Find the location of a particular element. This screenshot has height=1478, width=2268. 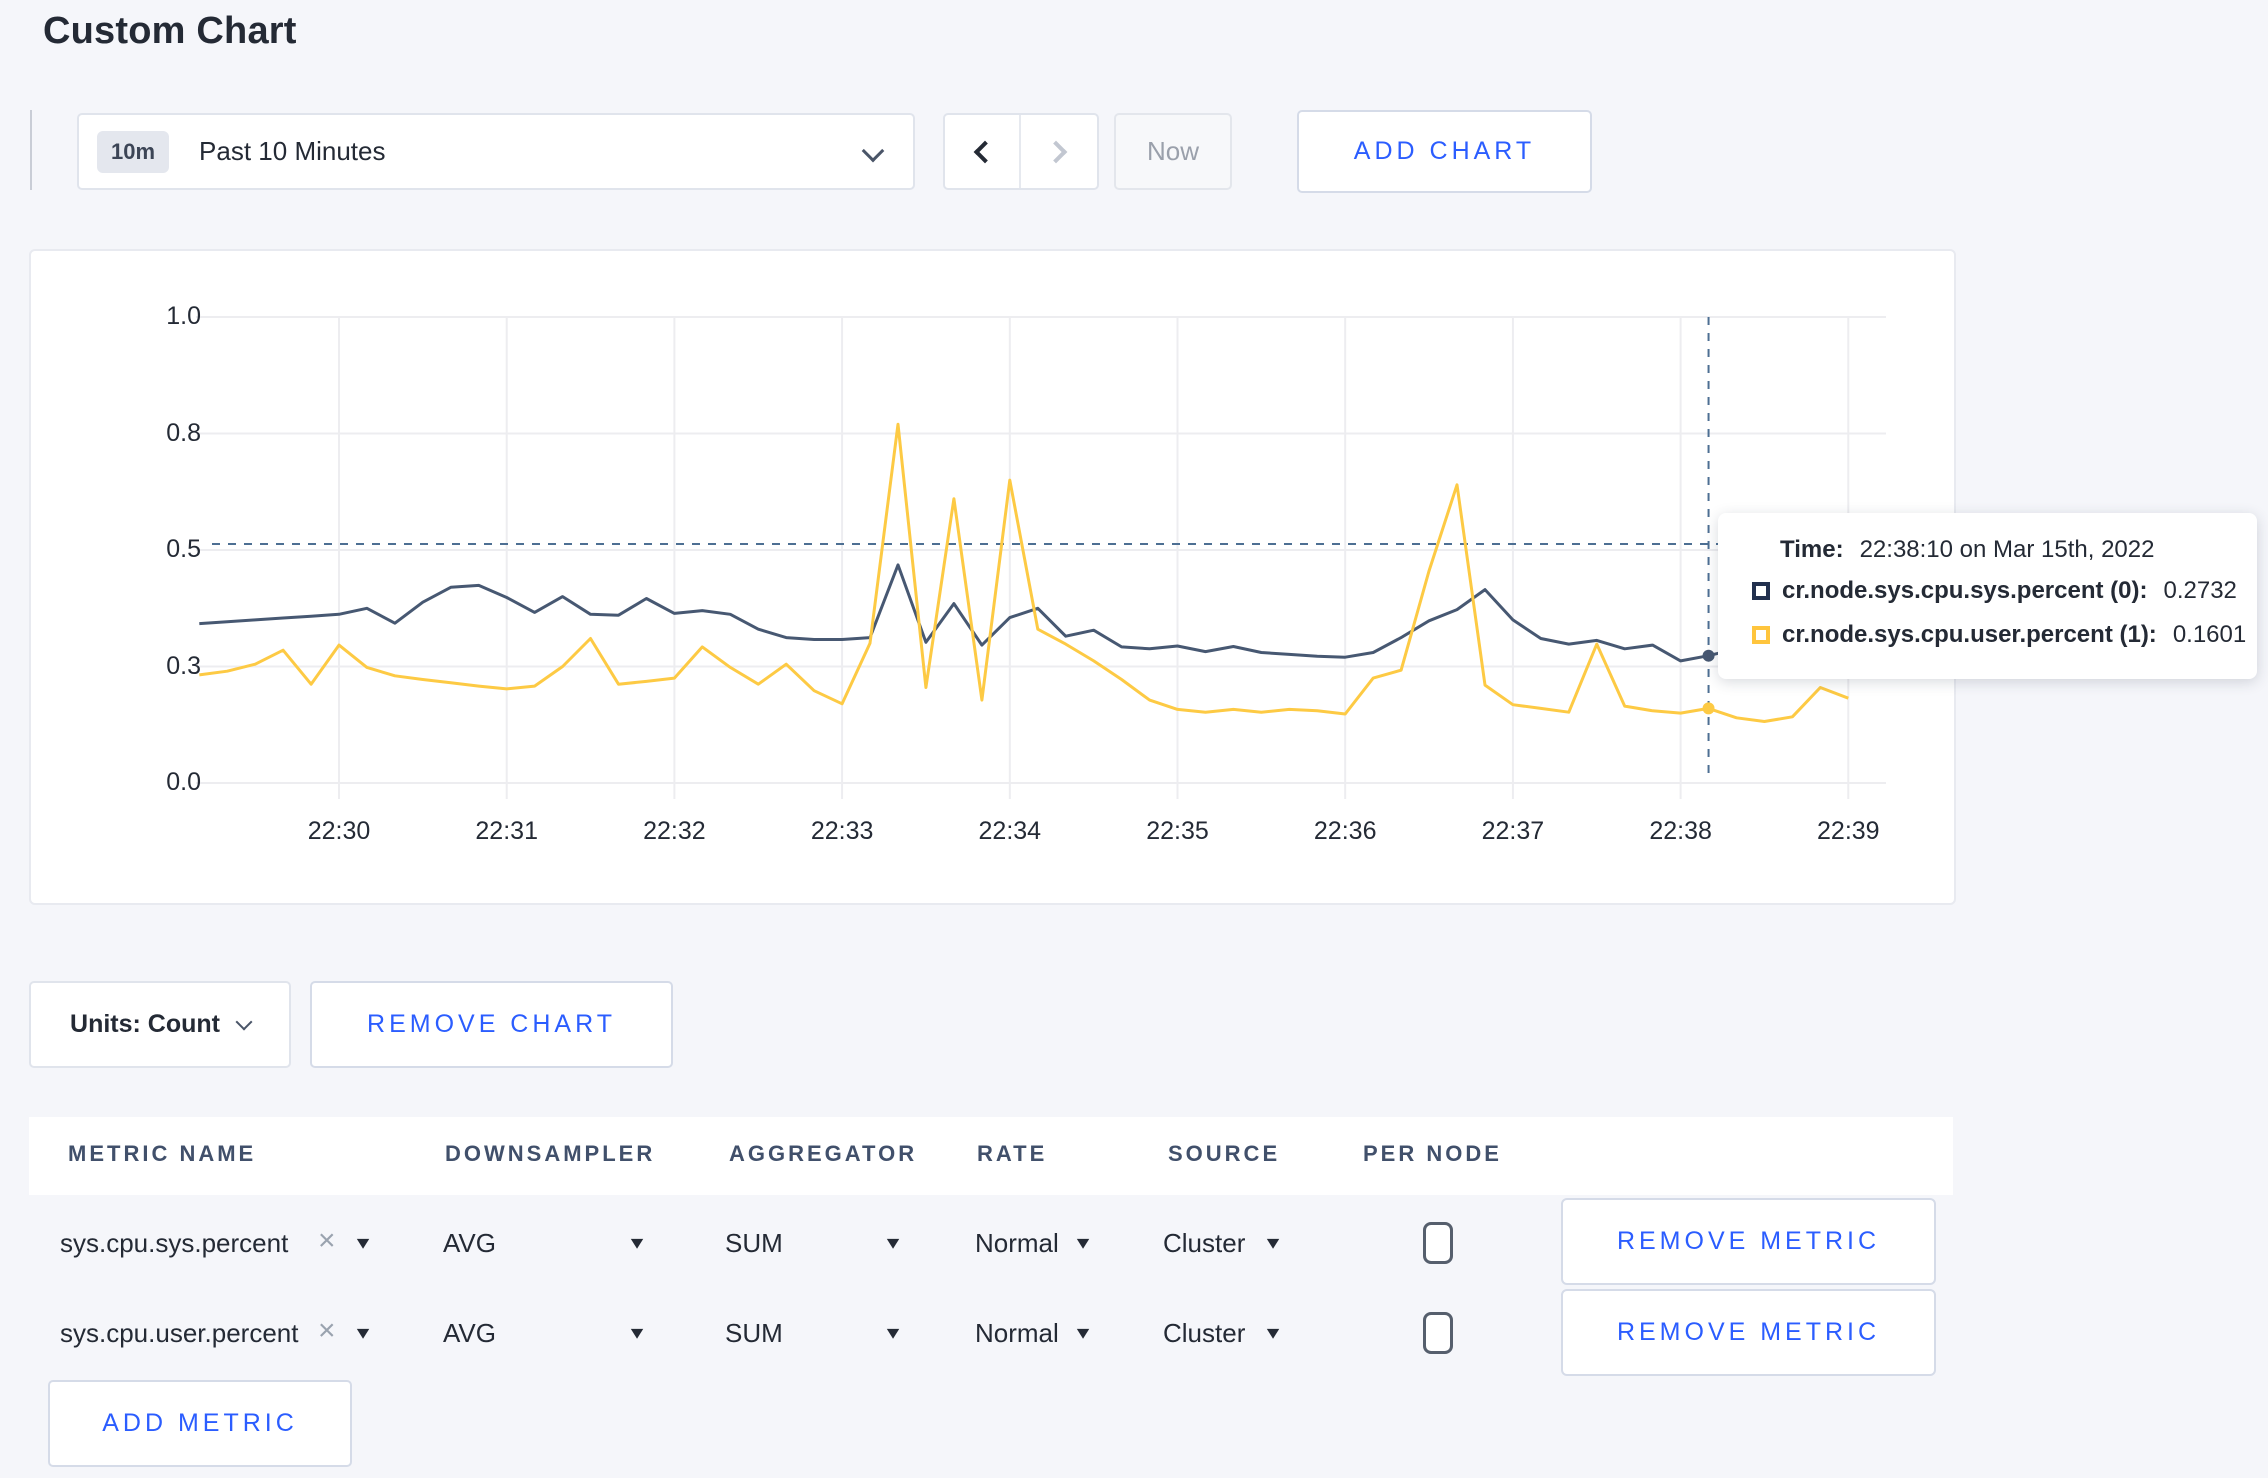

prev-range-button is located at coordinates (983, 151).